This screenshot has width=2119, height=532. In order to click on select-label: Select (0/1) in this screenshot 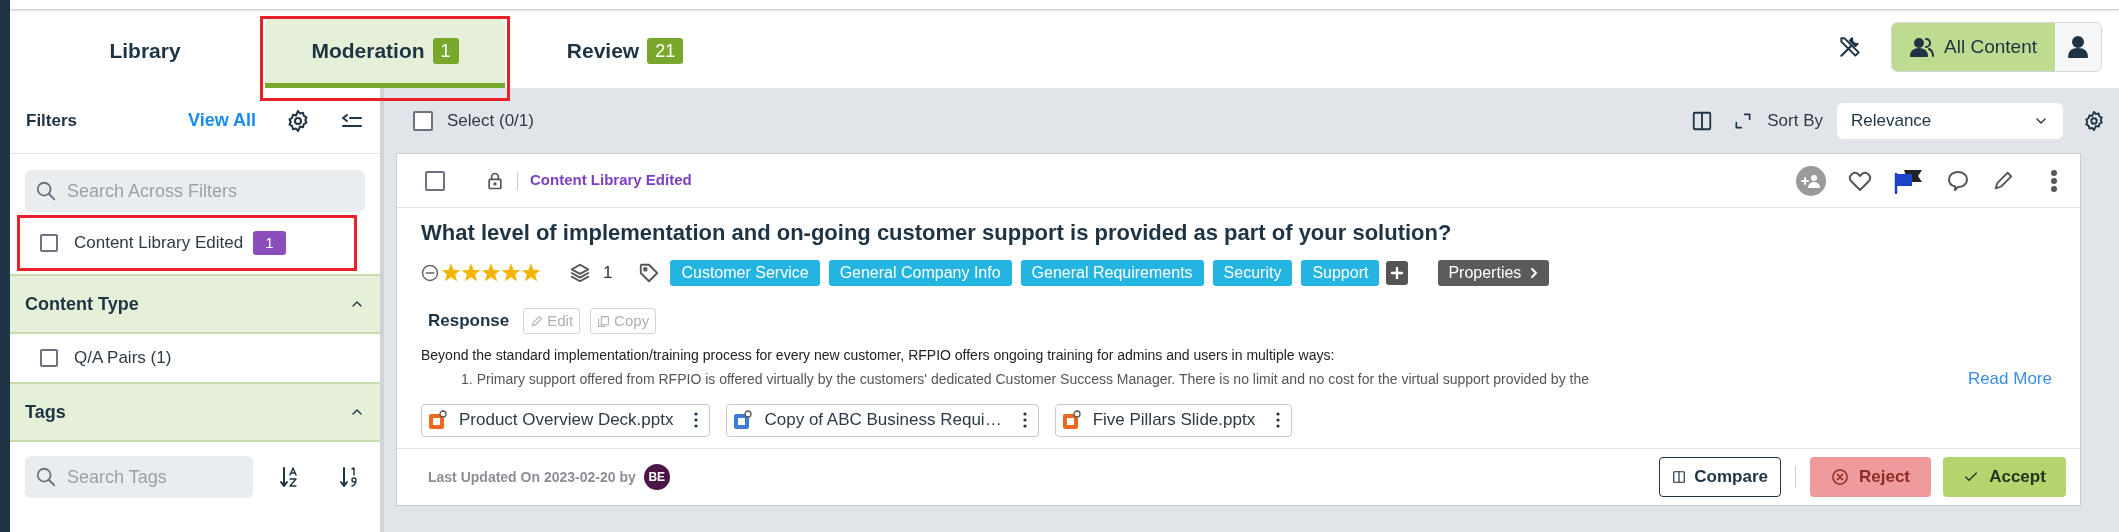, I will do `click(491, 120)`.